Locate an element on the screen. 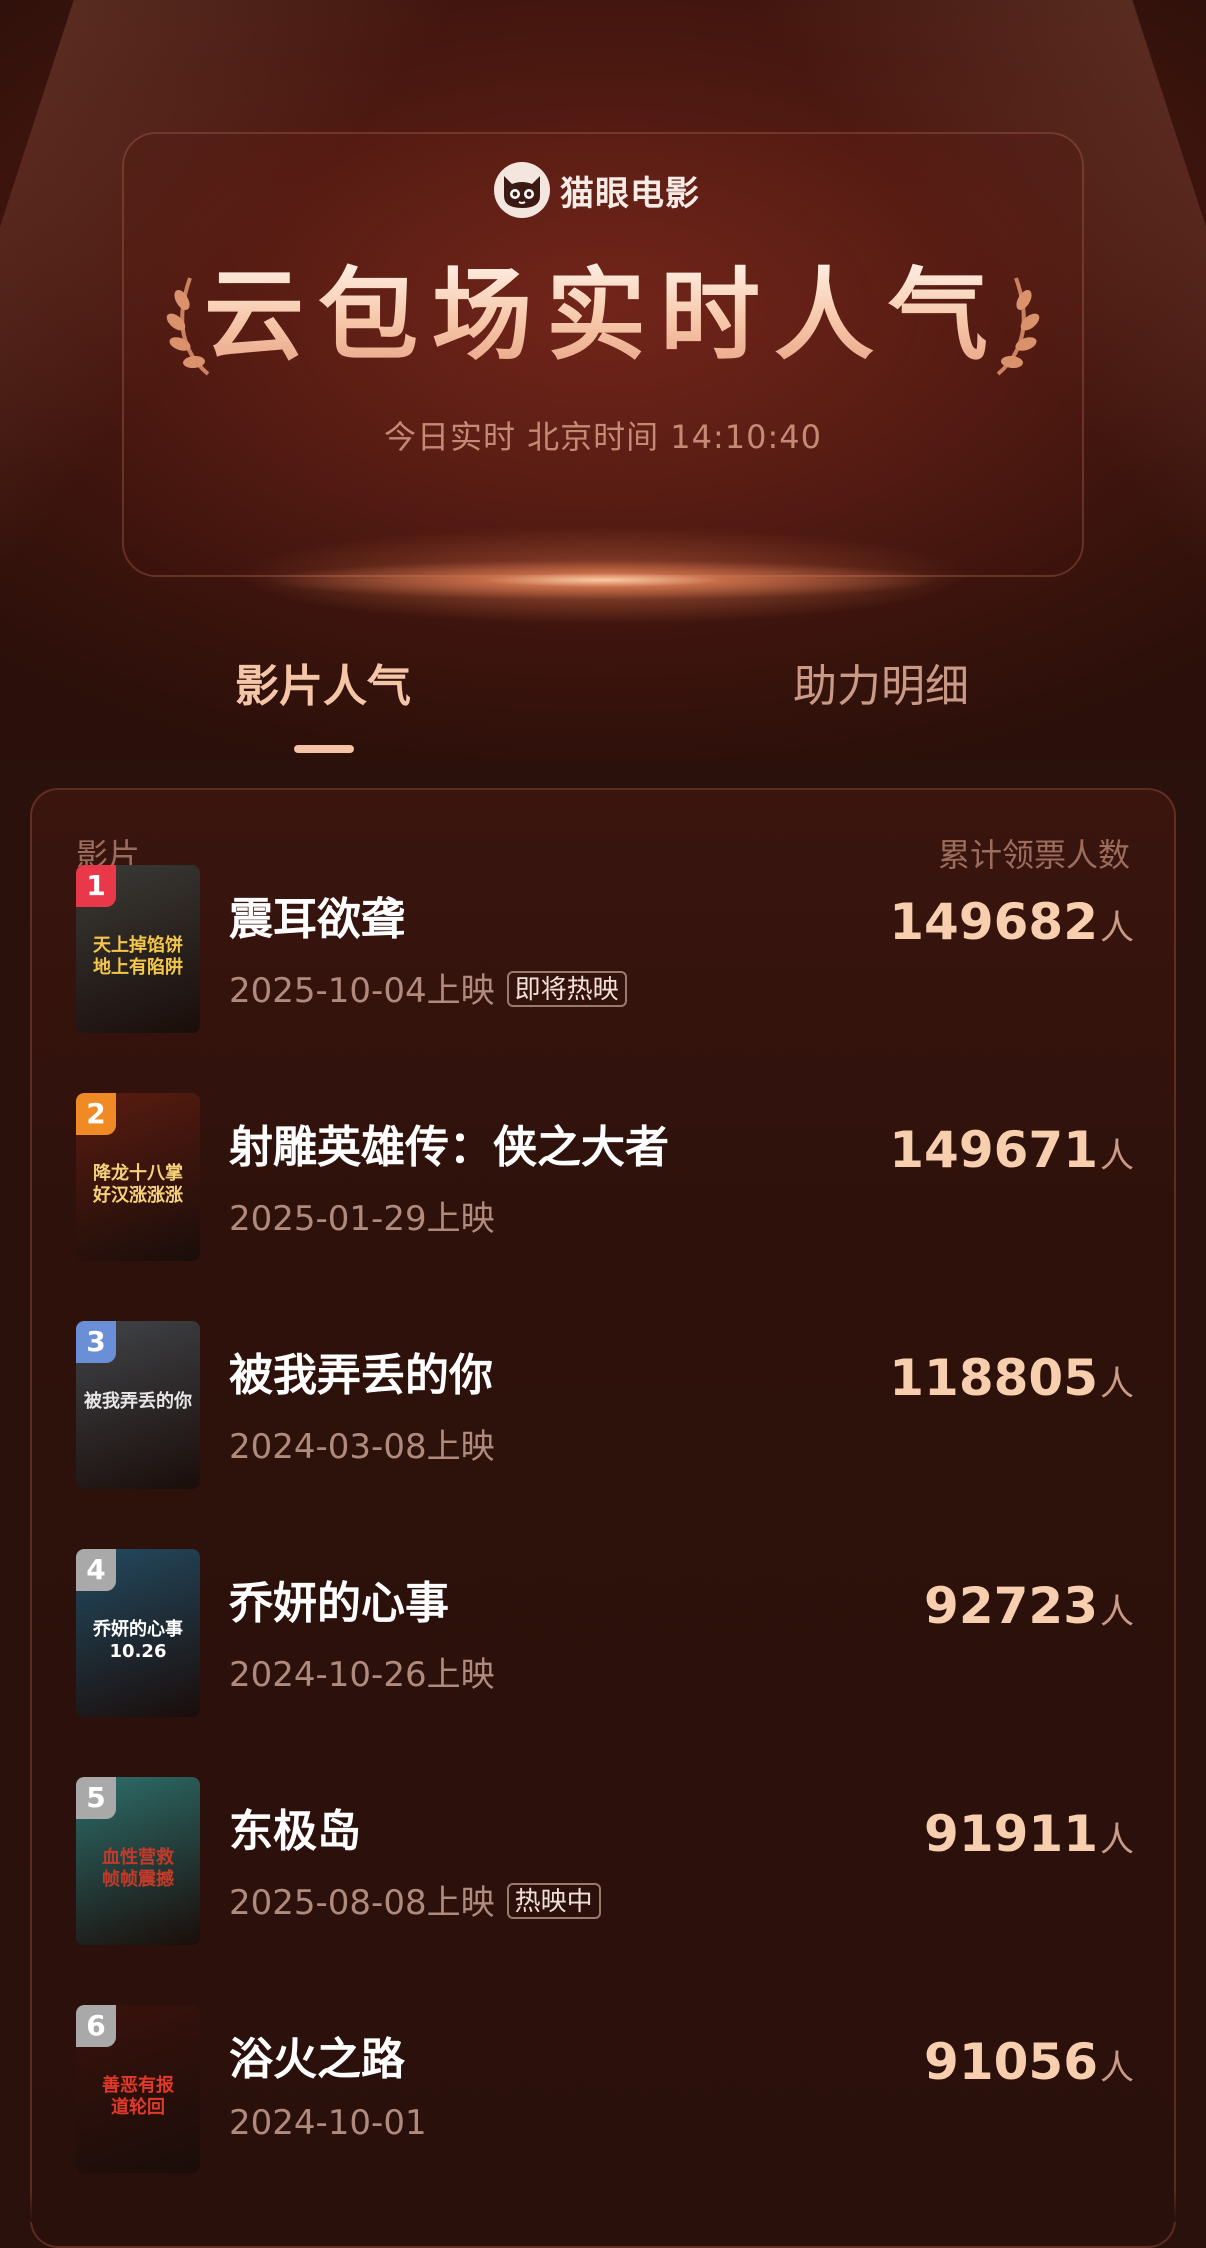  ranking-row: 善恶有报 道轮回 6 浴火之路 2024-10-01 91056人 is located at coordinates (605, 2090).